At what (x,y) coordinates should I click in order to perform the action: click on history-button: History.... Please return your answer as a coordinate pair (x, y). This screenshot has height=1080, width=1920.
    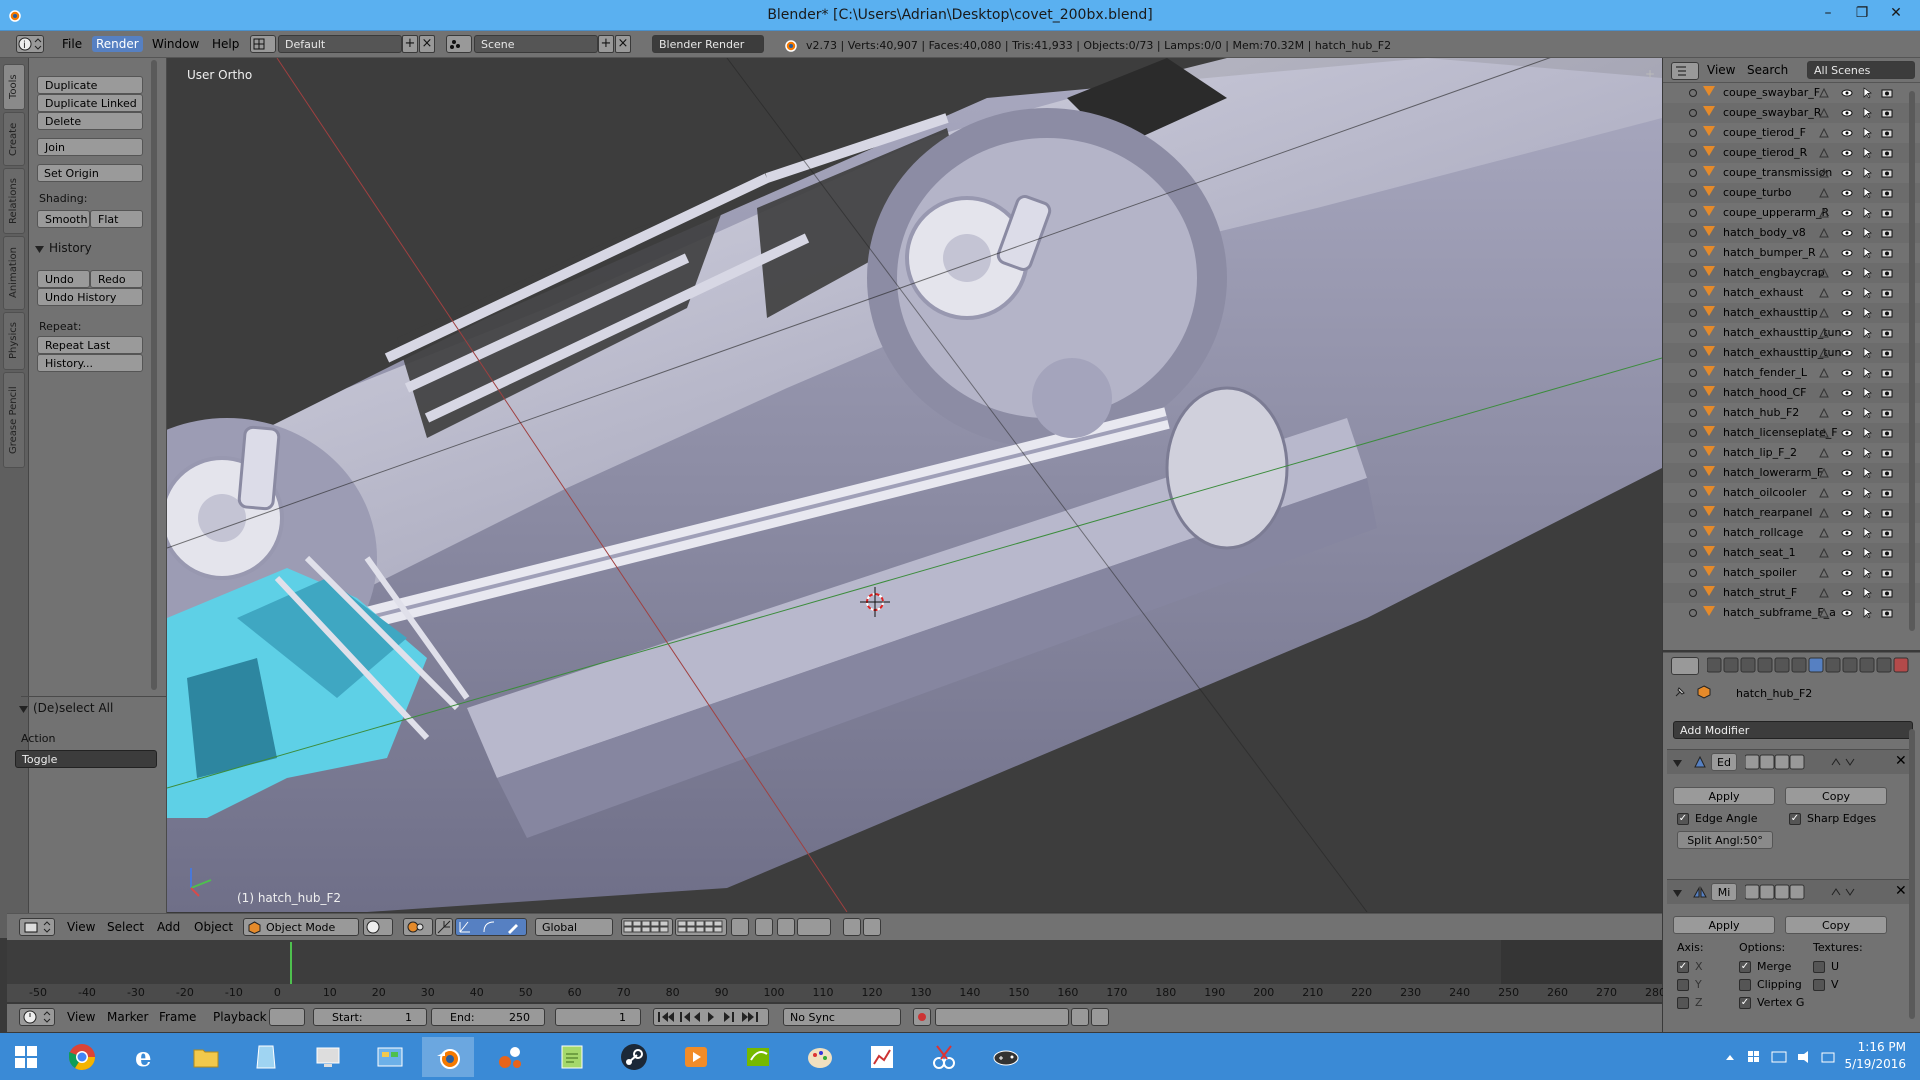
    Looking at the image, I should click on (90, 363).